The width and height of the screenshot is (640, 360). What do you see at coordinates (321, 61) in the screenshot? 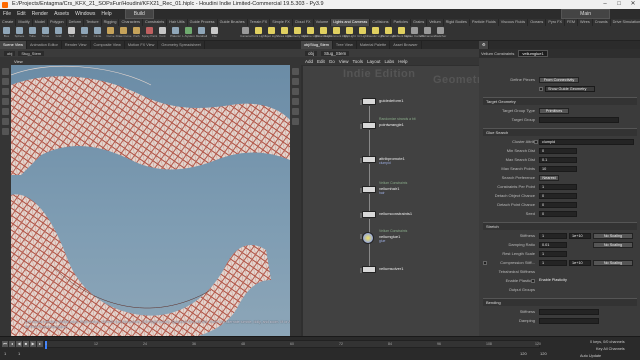
I see `network-menu-item: Edit` at bounding box center [321, 61].